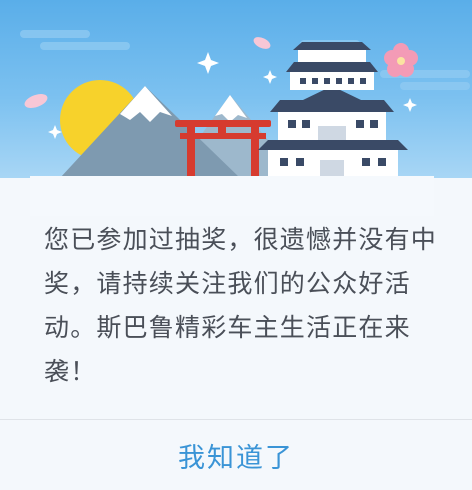 The width and height of the screenshot is (472, 490). I want to click on confirm-button: 我知道了, so click(236, 455).